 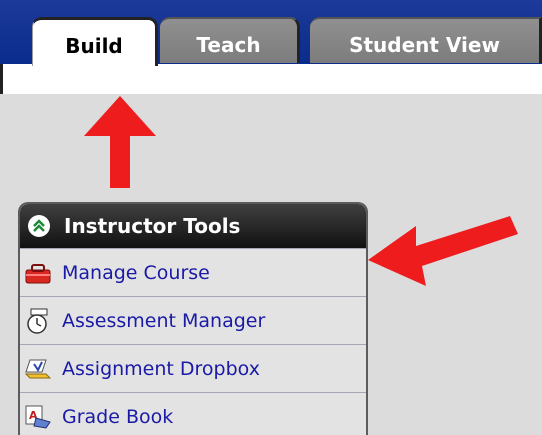 I want to click on menu-item-label: Grade Book, so click(x=118, y=416).